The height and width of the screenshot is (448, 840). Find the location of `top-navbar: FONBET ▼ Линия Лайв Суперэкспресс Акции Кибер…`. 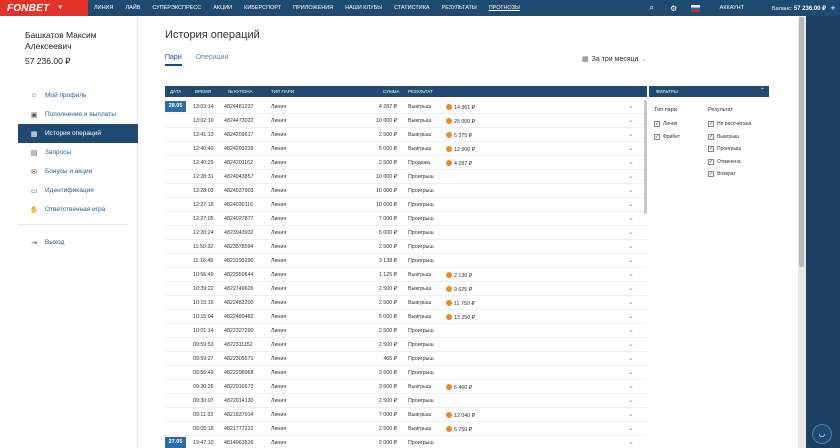

top-navbar: FONBET ▼ Линия Лайв Суперэкспресс Акции Кибер… is located at coordinates (420, 8).